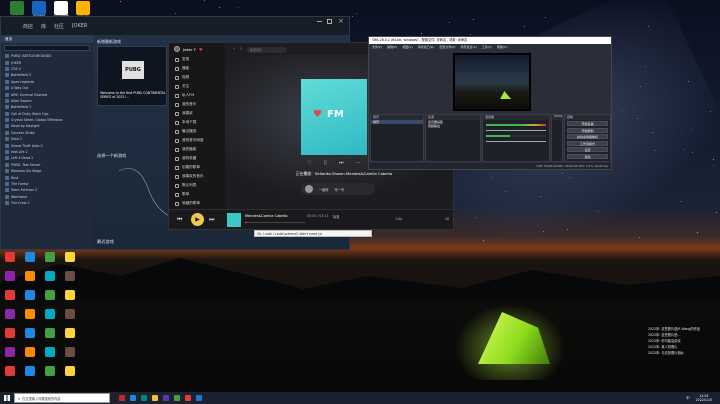 The image size is (720, 404). I want to click on speed-badge: 1.0x, so click(398, 219).